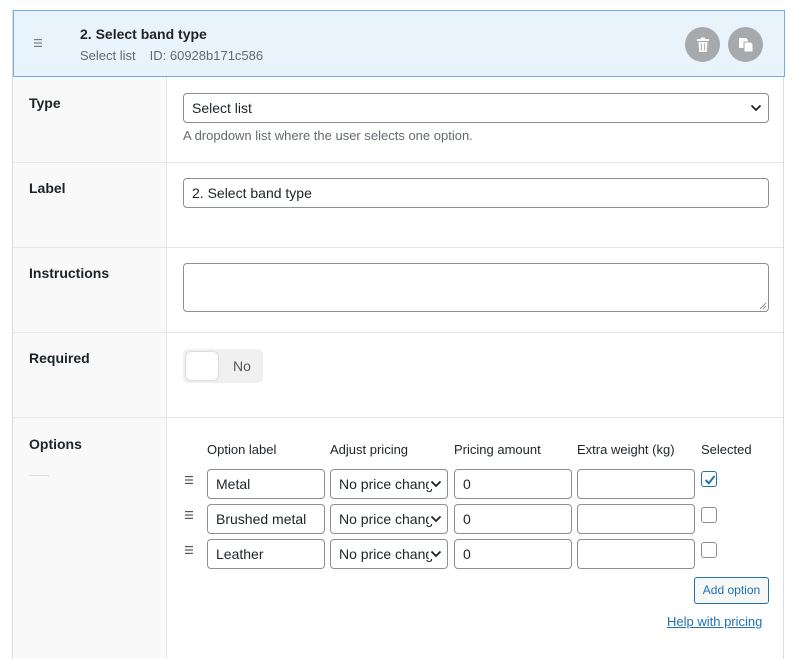 The height and width of the screenshot is (659, 800). What do you see at coordinates (55, 444) in the screenshot?
I see `options-label: Options` at bounding box center [55, 444].